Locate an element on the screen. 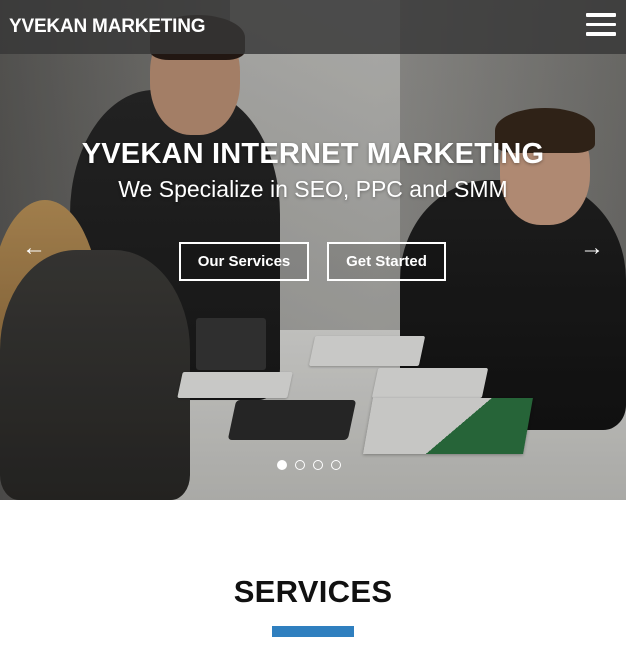  hamburger-menu-icon is located at coordinates (601, 26).